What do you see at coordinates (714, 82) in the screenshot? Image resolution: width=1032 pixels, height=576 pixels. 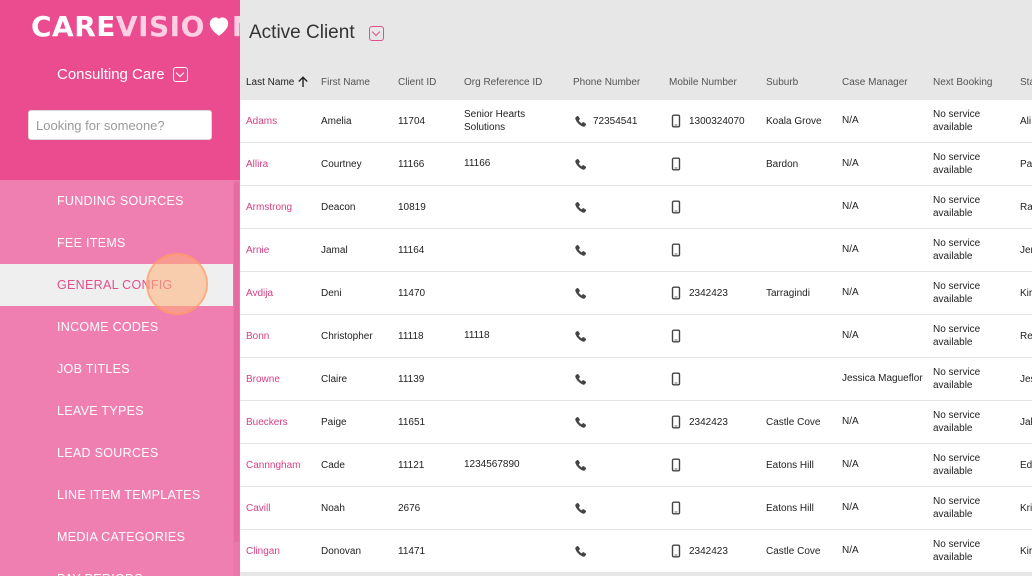 I see `column-header-mobile-number: Mobile Number` at bounding box center [714, 82].